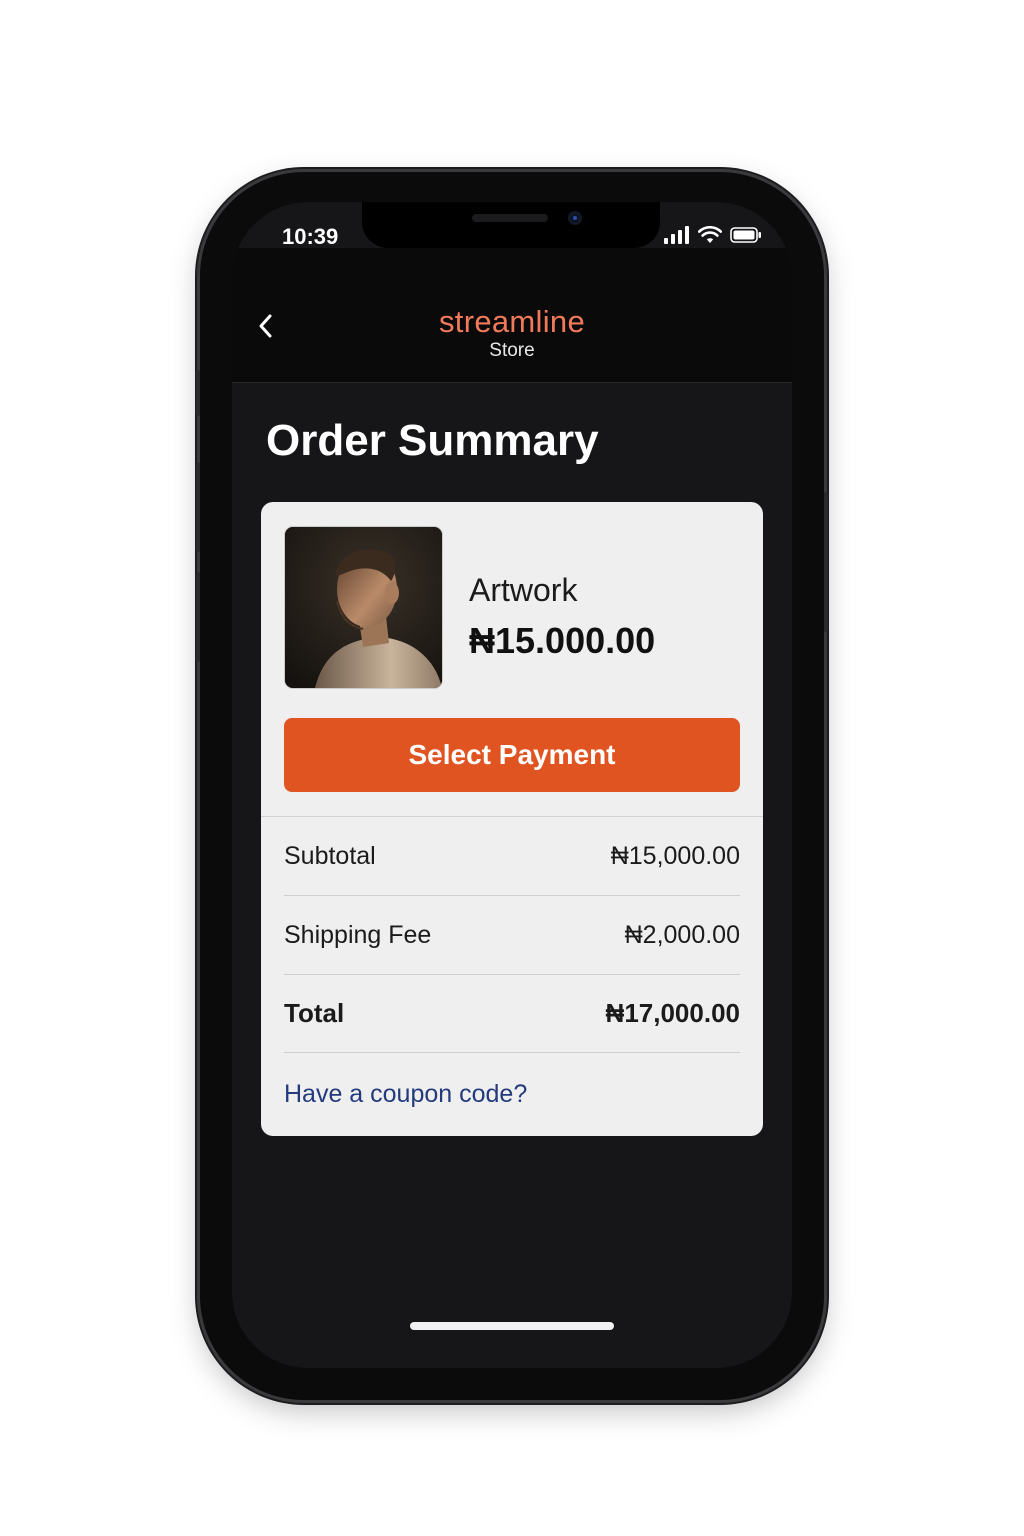 The width and height of the screenshot is (1024, 1536). What do you see at coordinates (510, 218) in the screenshot?
I see `speaker` at bounding box center [510, 218].